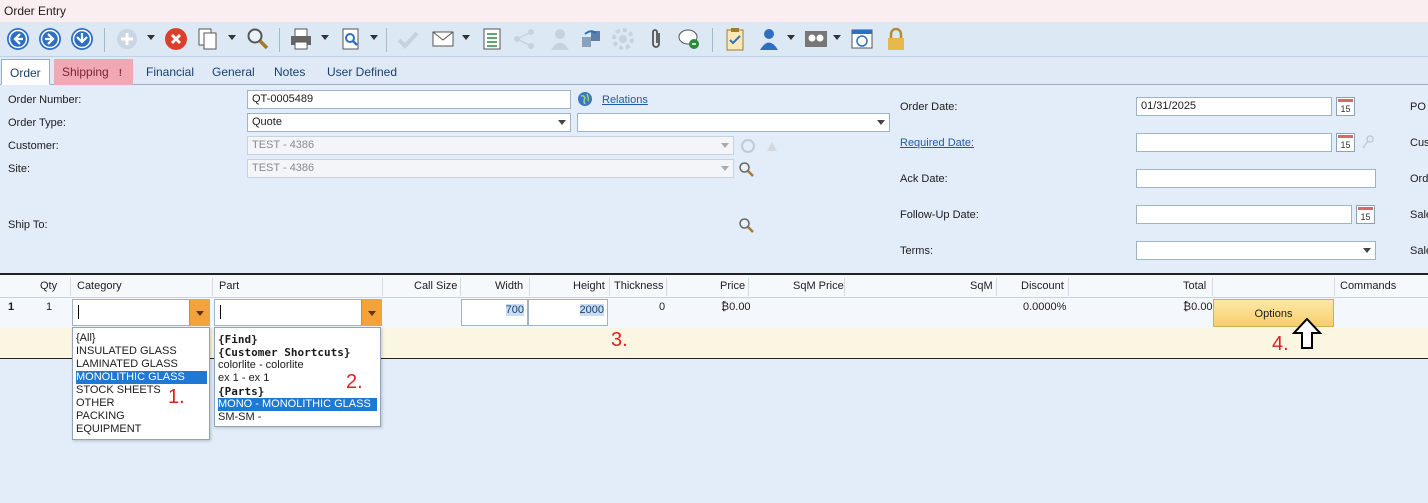 The height and width of the screenshot is (503, 1428). I want to click on list-item: {All}, so click(86, 338).